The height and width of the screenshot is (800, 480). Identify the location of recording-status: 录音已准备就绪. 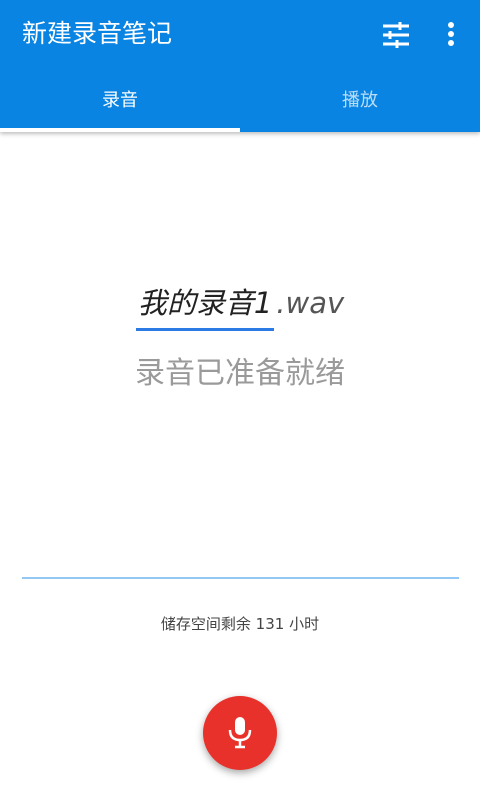
(240, 373).